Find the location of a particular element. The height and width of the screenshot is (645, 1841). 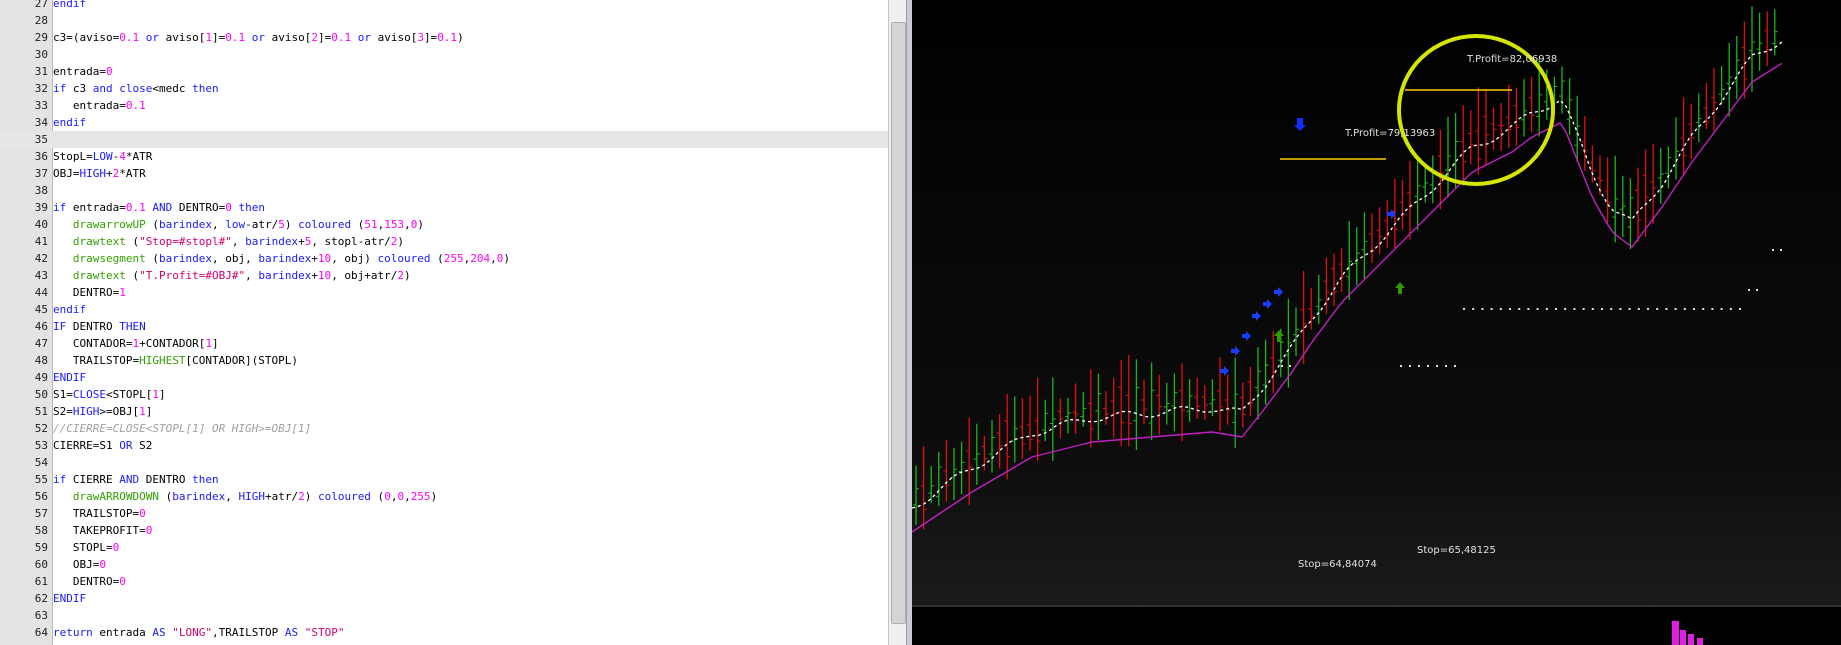

code-text: if CIERRE AND DENTRO then is located at coordinates (136, 479).